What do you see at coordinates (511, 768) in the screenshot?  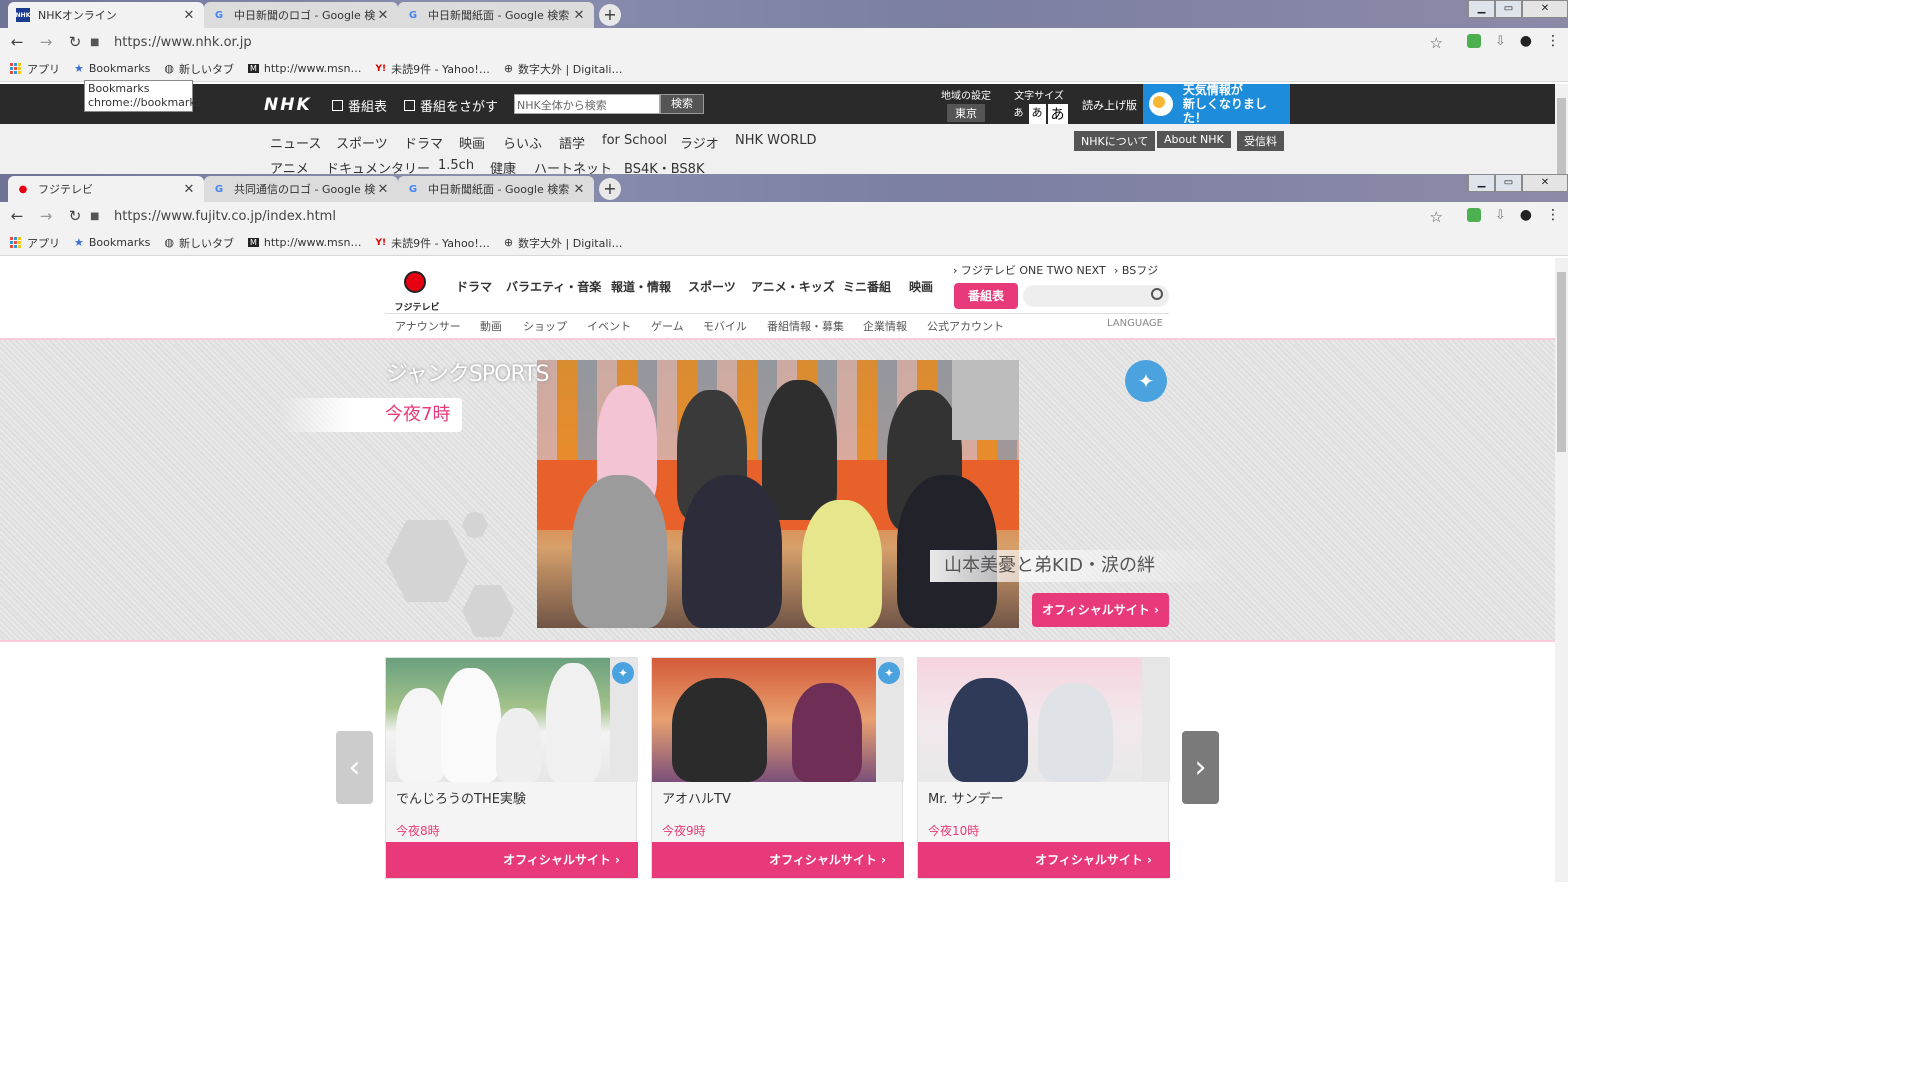 I see `program-card: ✦ でんじろうのTHE実験 今夜8時 オフィシャルサイト ›` at bounding box center [511, 768].